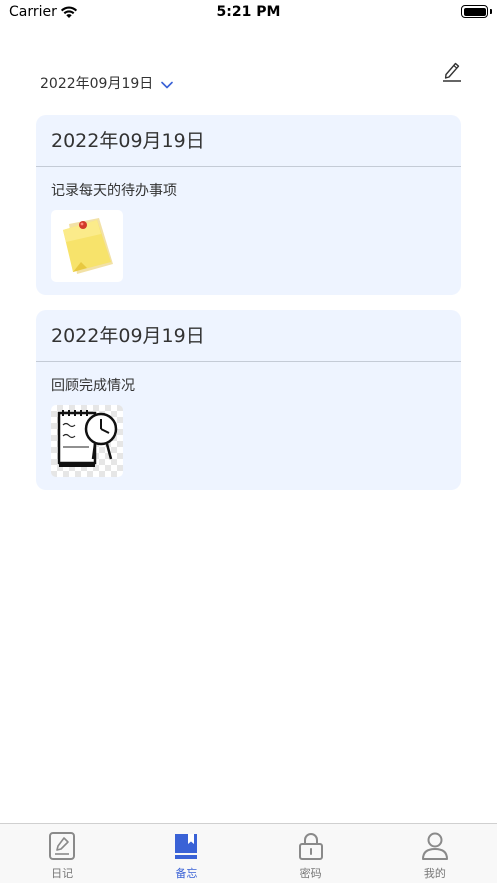 This screenshot has width=497, height=883. I want to click on tab-password: 密码, so click(311, 853).